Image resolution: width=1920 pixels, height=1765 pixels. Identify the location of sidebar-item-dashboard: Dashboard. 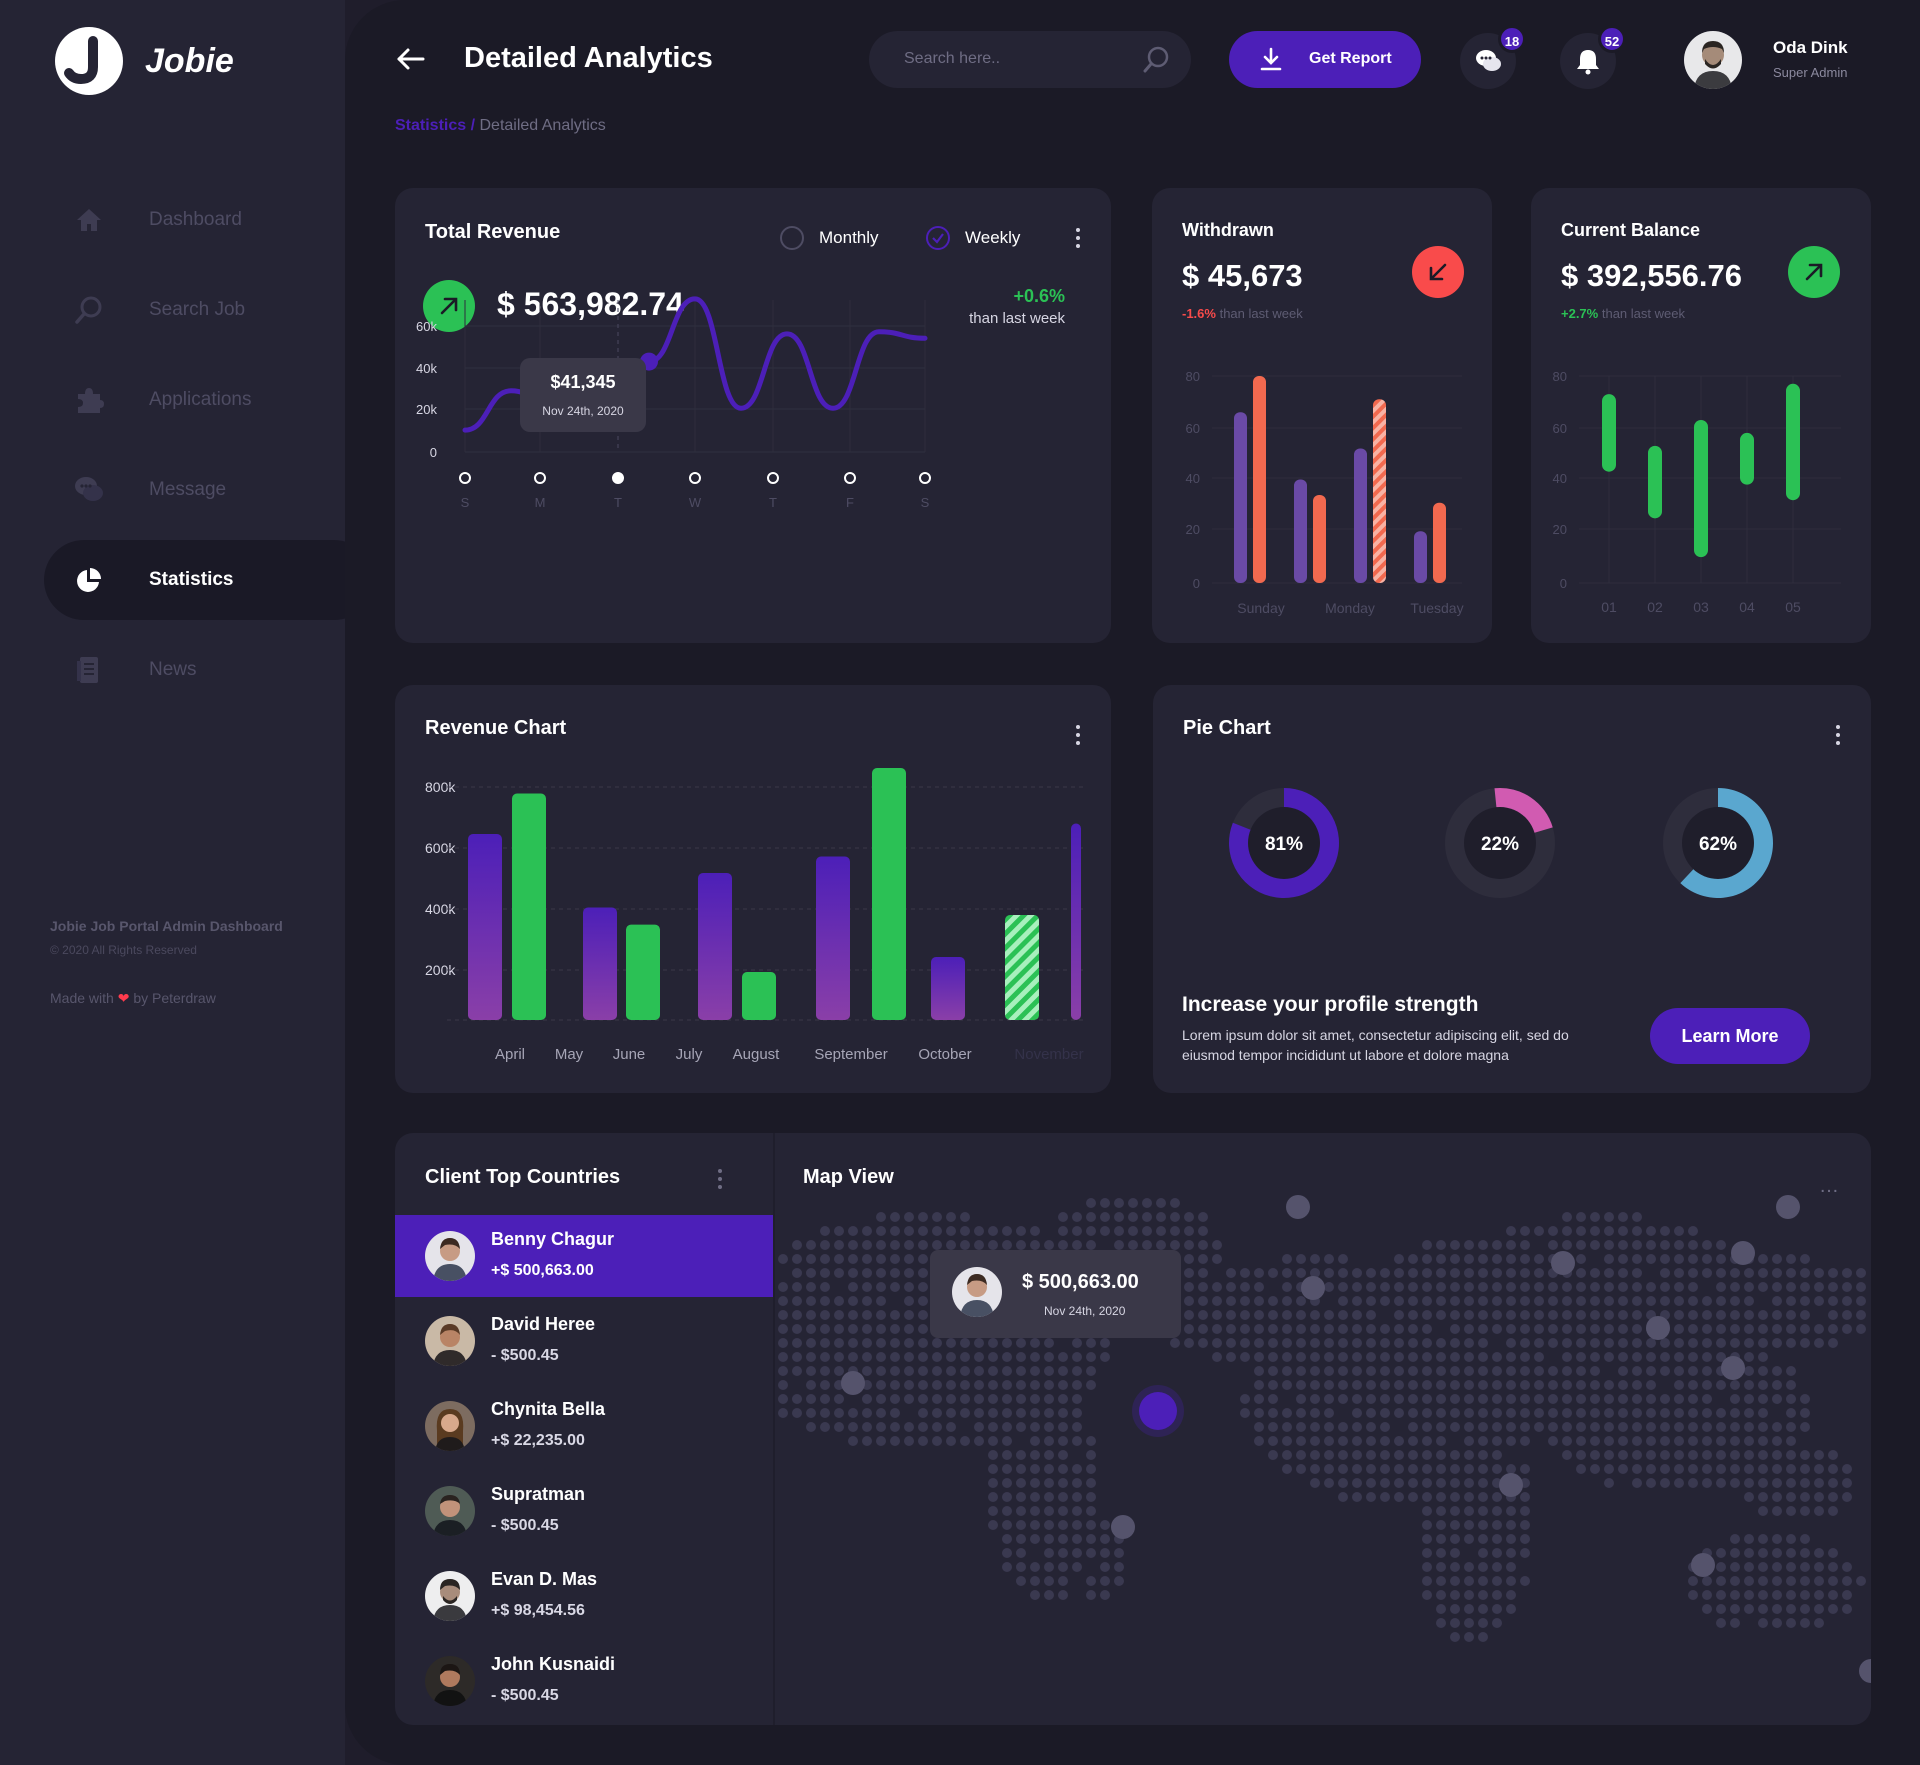
(172, 220).